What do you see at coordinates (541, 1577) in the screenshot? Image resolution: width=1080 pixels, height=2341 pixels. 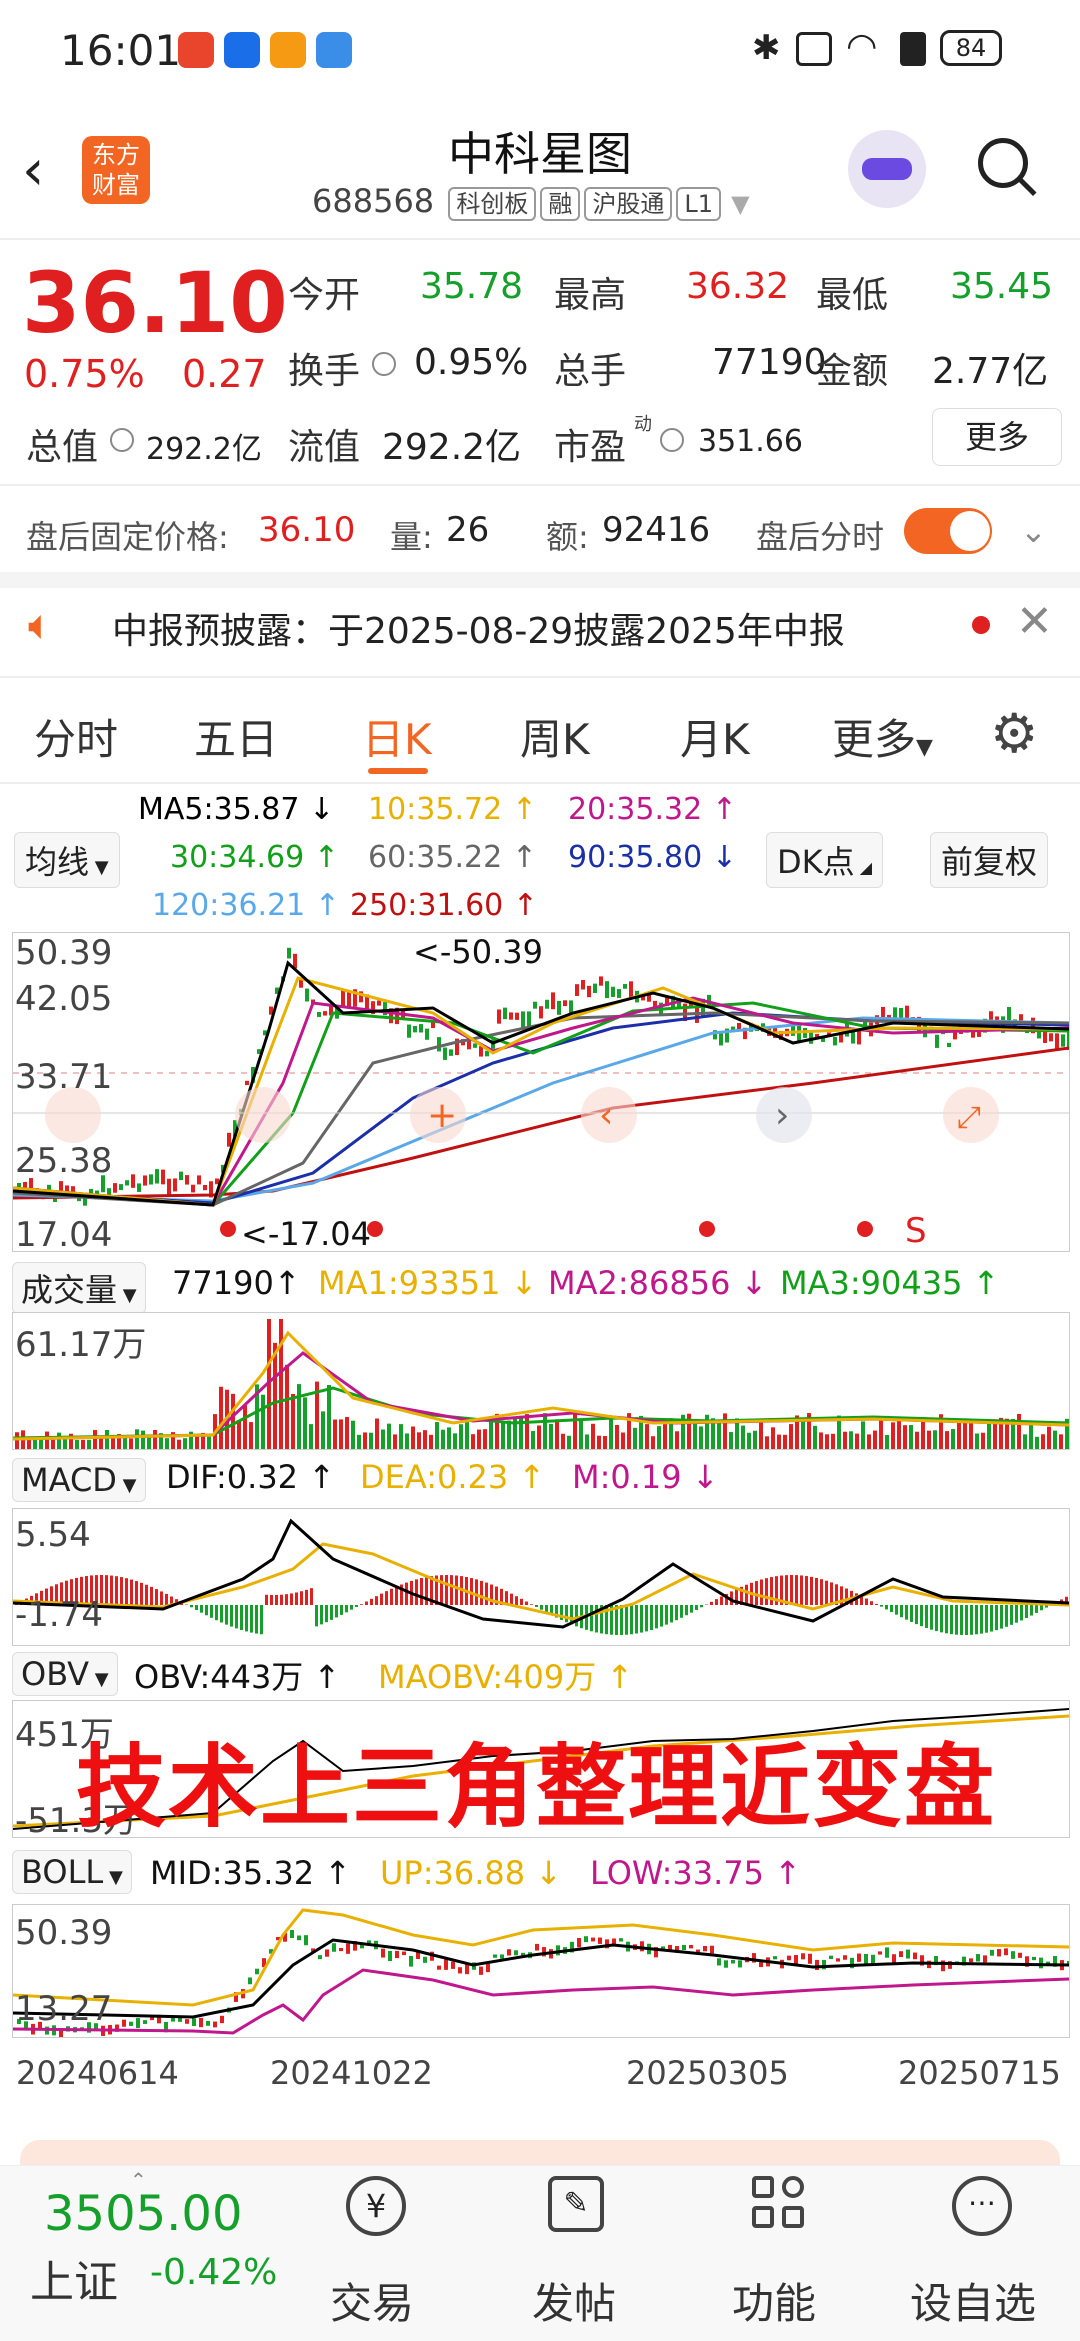 I see `macd-chart: 5.54 -1.74` at bounding box center [541, 1577].